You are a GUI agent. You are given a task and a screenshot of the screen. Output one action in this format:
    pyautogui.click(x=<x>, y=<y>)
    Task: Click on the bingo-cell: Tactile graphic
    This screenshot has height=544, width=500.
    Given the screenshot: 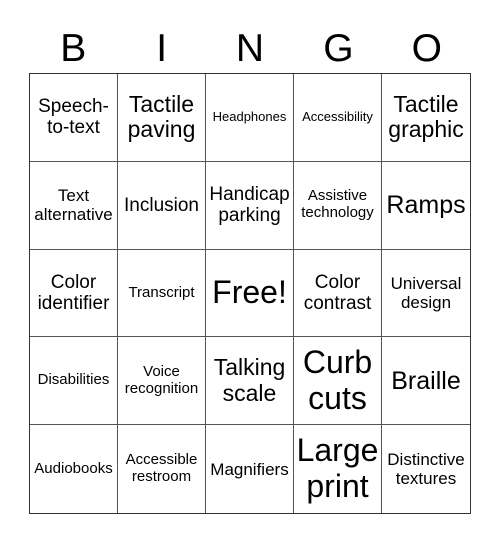 What is the action you would take?
    pyautogui.click(x=426, y=118)
    